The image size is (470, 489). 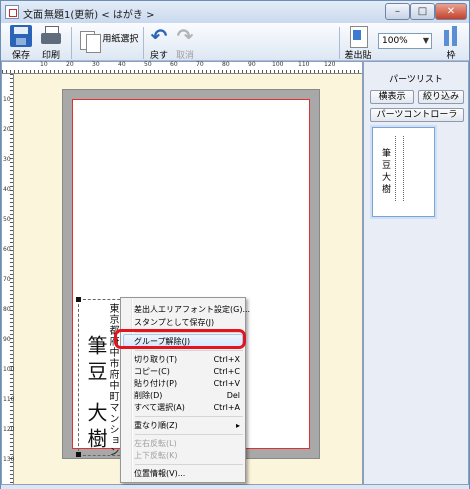 What do you see at coordinates (235, 42) in the screenshot?
I see `toolbar: 保存 印刷 用紙選択 ↶ 戻す ↷ 取消 差出貼 100% ▼ 枠` at bounding box center [235, 42].